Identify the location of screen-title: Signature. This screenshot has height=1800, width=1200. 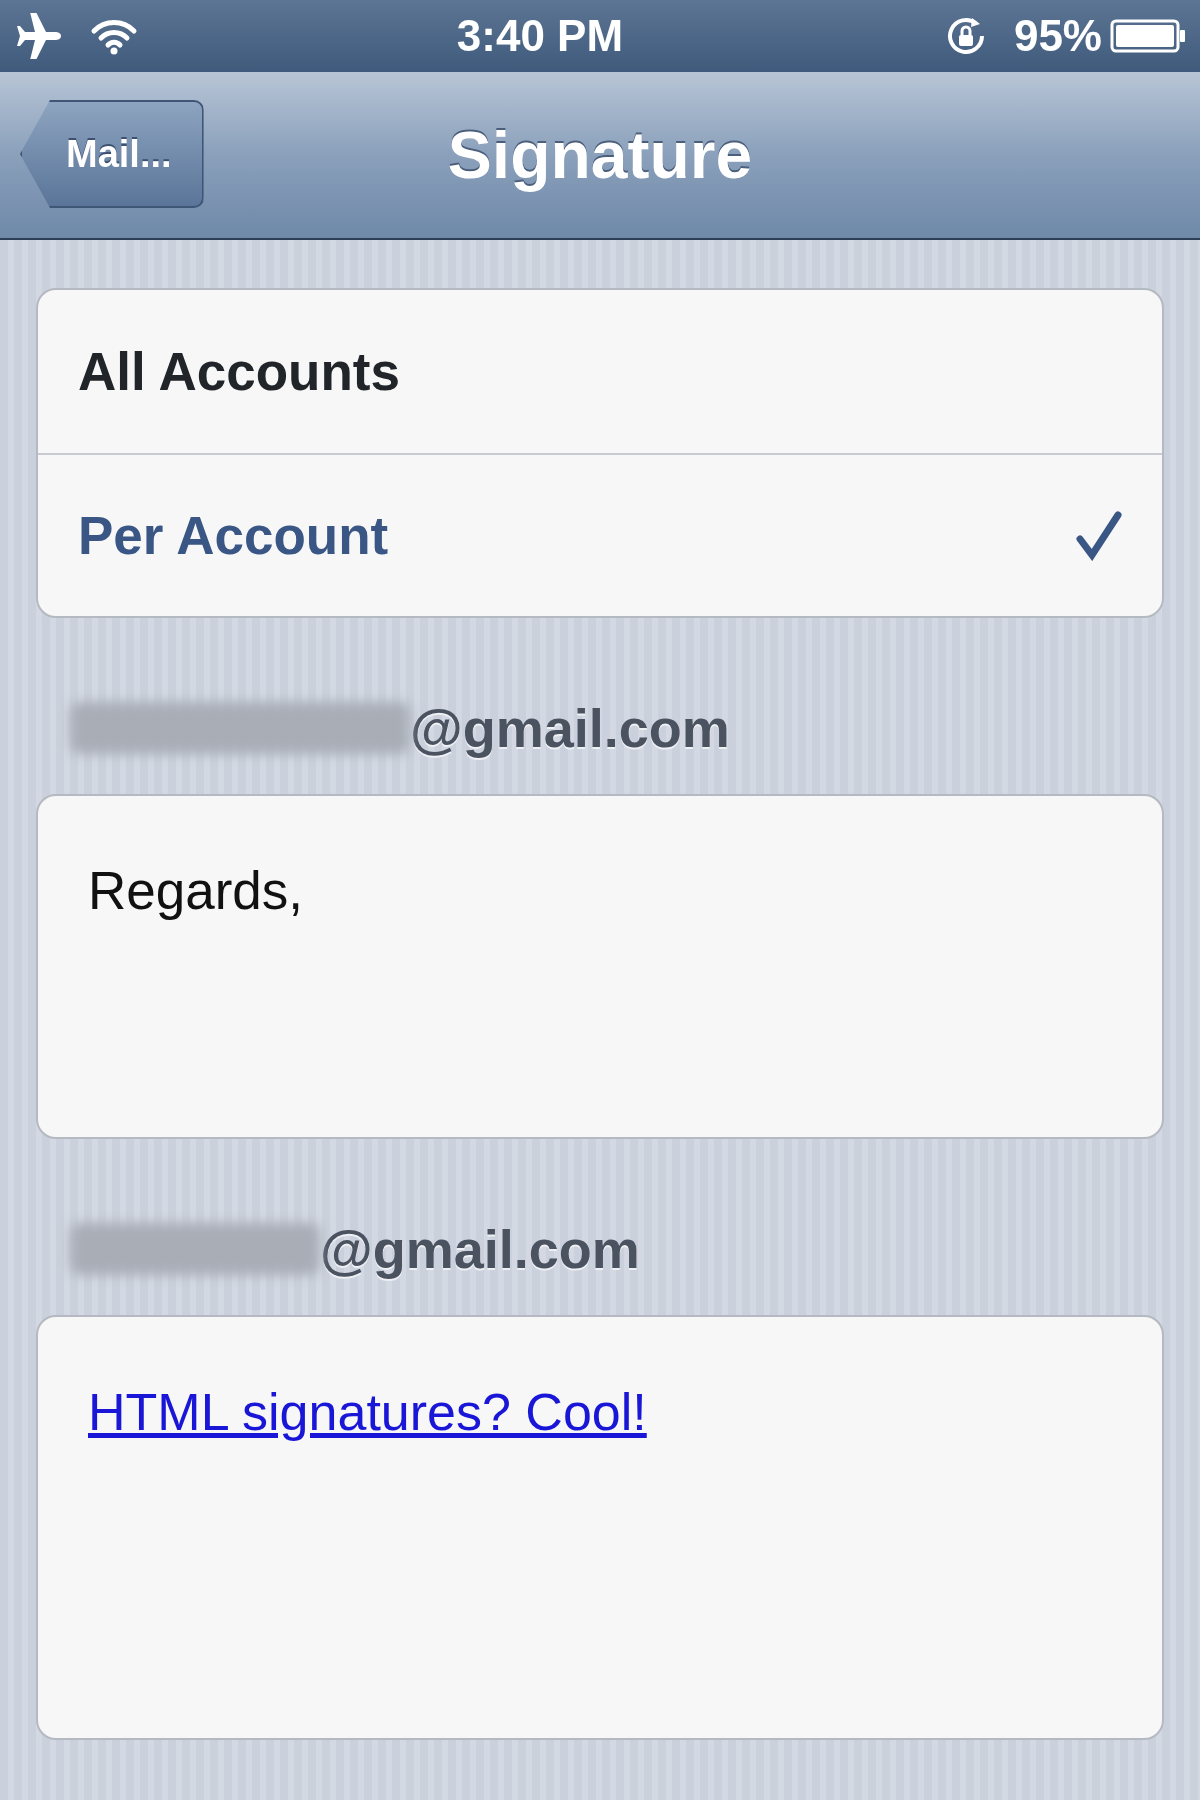
(600, 155).